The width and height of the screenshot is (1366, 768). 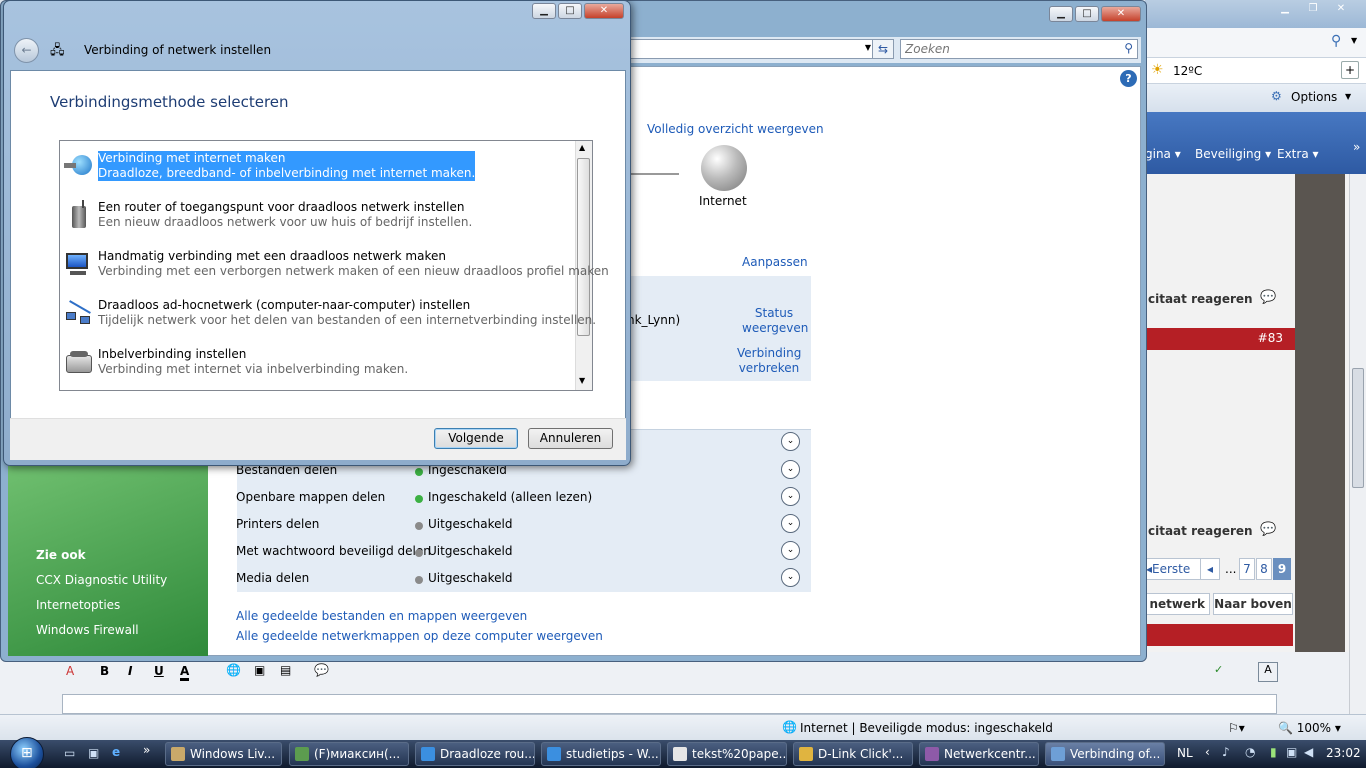 I want to click on status-link: Status weergeven, so click(x=775, y=321).